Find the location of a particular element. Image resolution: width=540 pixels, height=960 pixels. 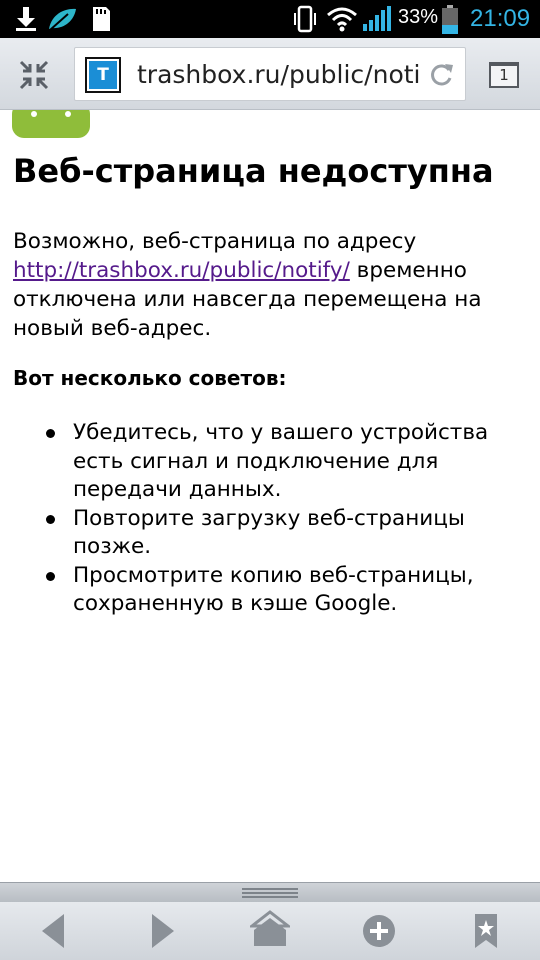

page-url-link: http://trashbox.ru/public/notify/ is located at coordinates (181, 270).